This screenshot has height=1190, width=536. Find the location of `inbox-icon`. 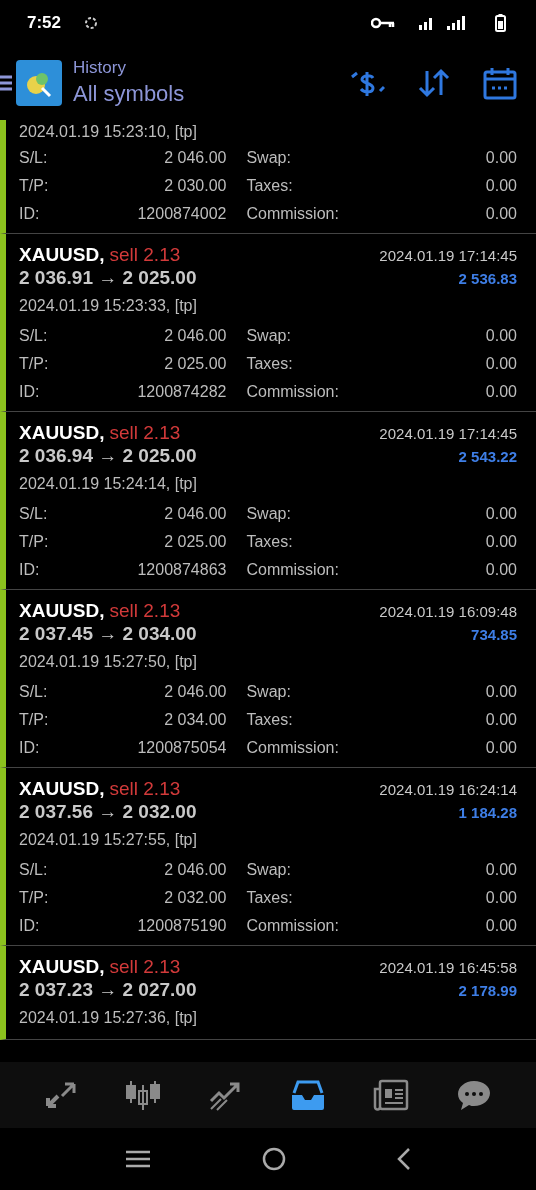

inbox-icon is located at coordinates (307, 1095).